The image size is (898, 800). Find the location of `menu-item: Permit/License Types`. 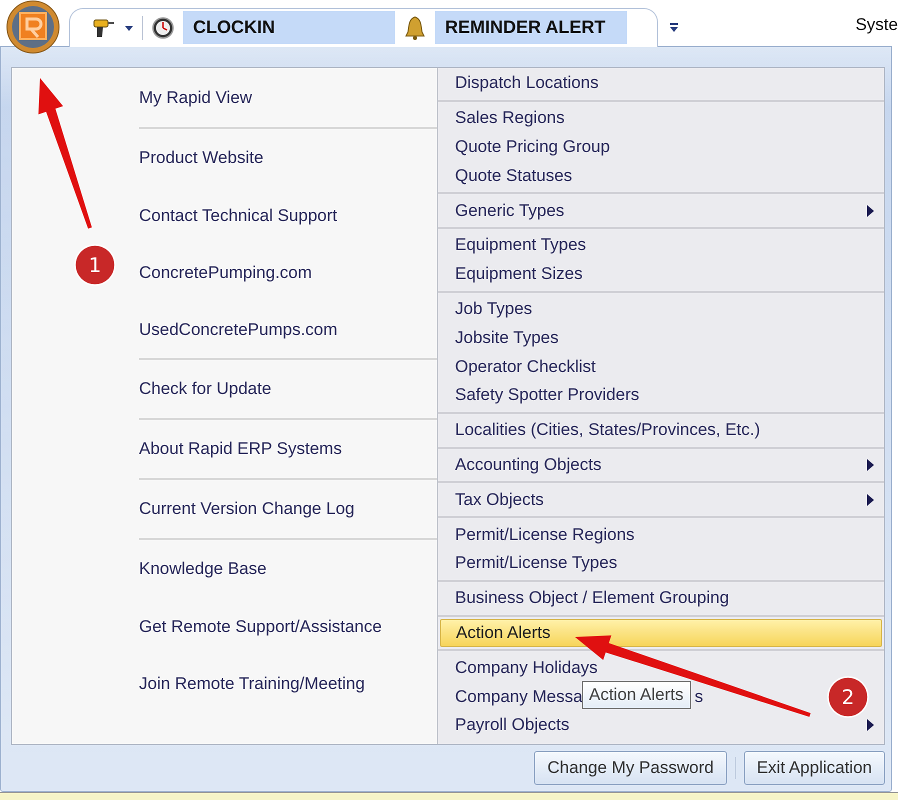

menu-item: Permit/License Types is located at coordinates (664, 563).